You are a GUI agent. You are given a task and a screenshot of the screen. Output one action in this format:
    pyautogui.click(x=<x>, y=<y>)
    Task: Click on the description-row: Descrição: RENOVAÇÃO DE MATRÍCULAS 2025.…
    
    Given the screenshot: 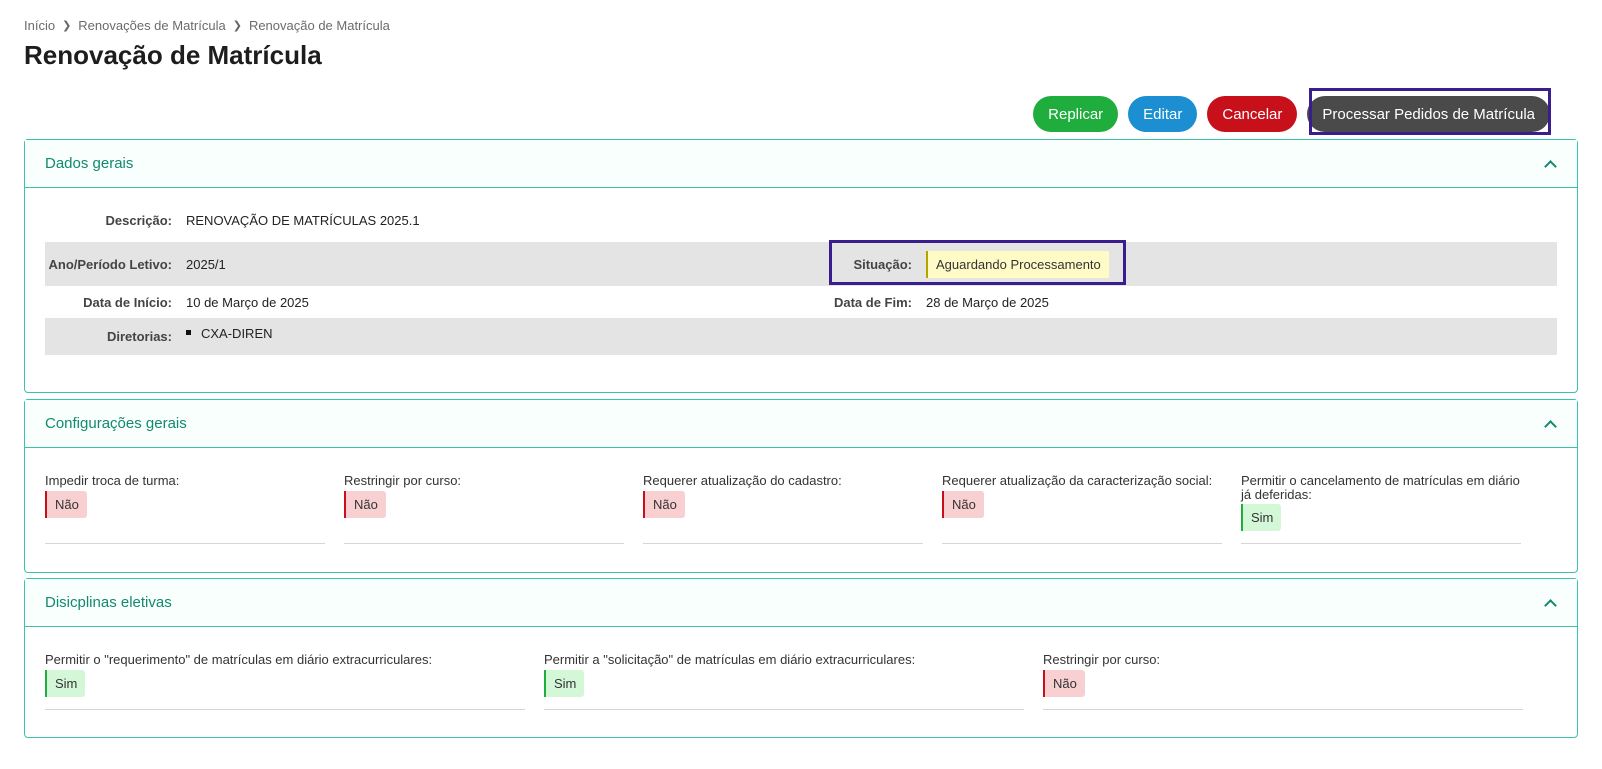 What is the action you would take?
    pyautogui.click(x=801, y=220)
    